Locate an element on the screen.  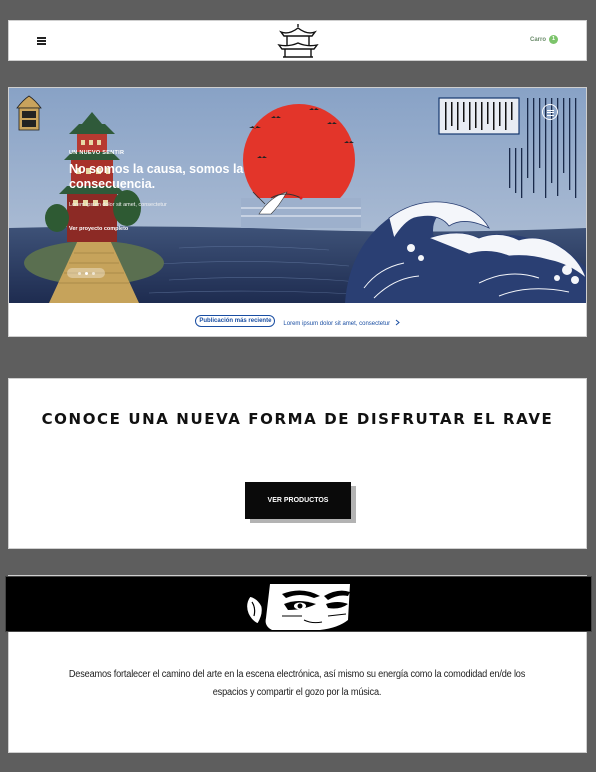
latest-post-text: Lorem ipsum dolor sit amet, consectetur is located at coordinates (337, 324).